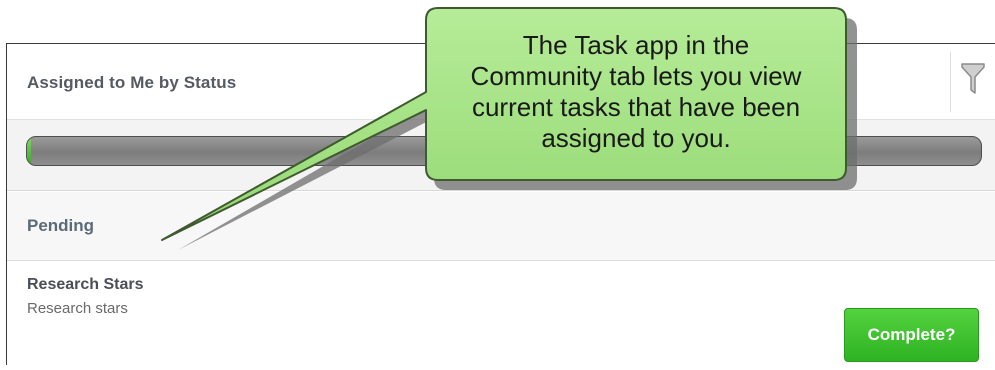  Describe the element at coordinates (636, 107) in the screenshot. I see `callout-line: current tasks that have been` at that location.